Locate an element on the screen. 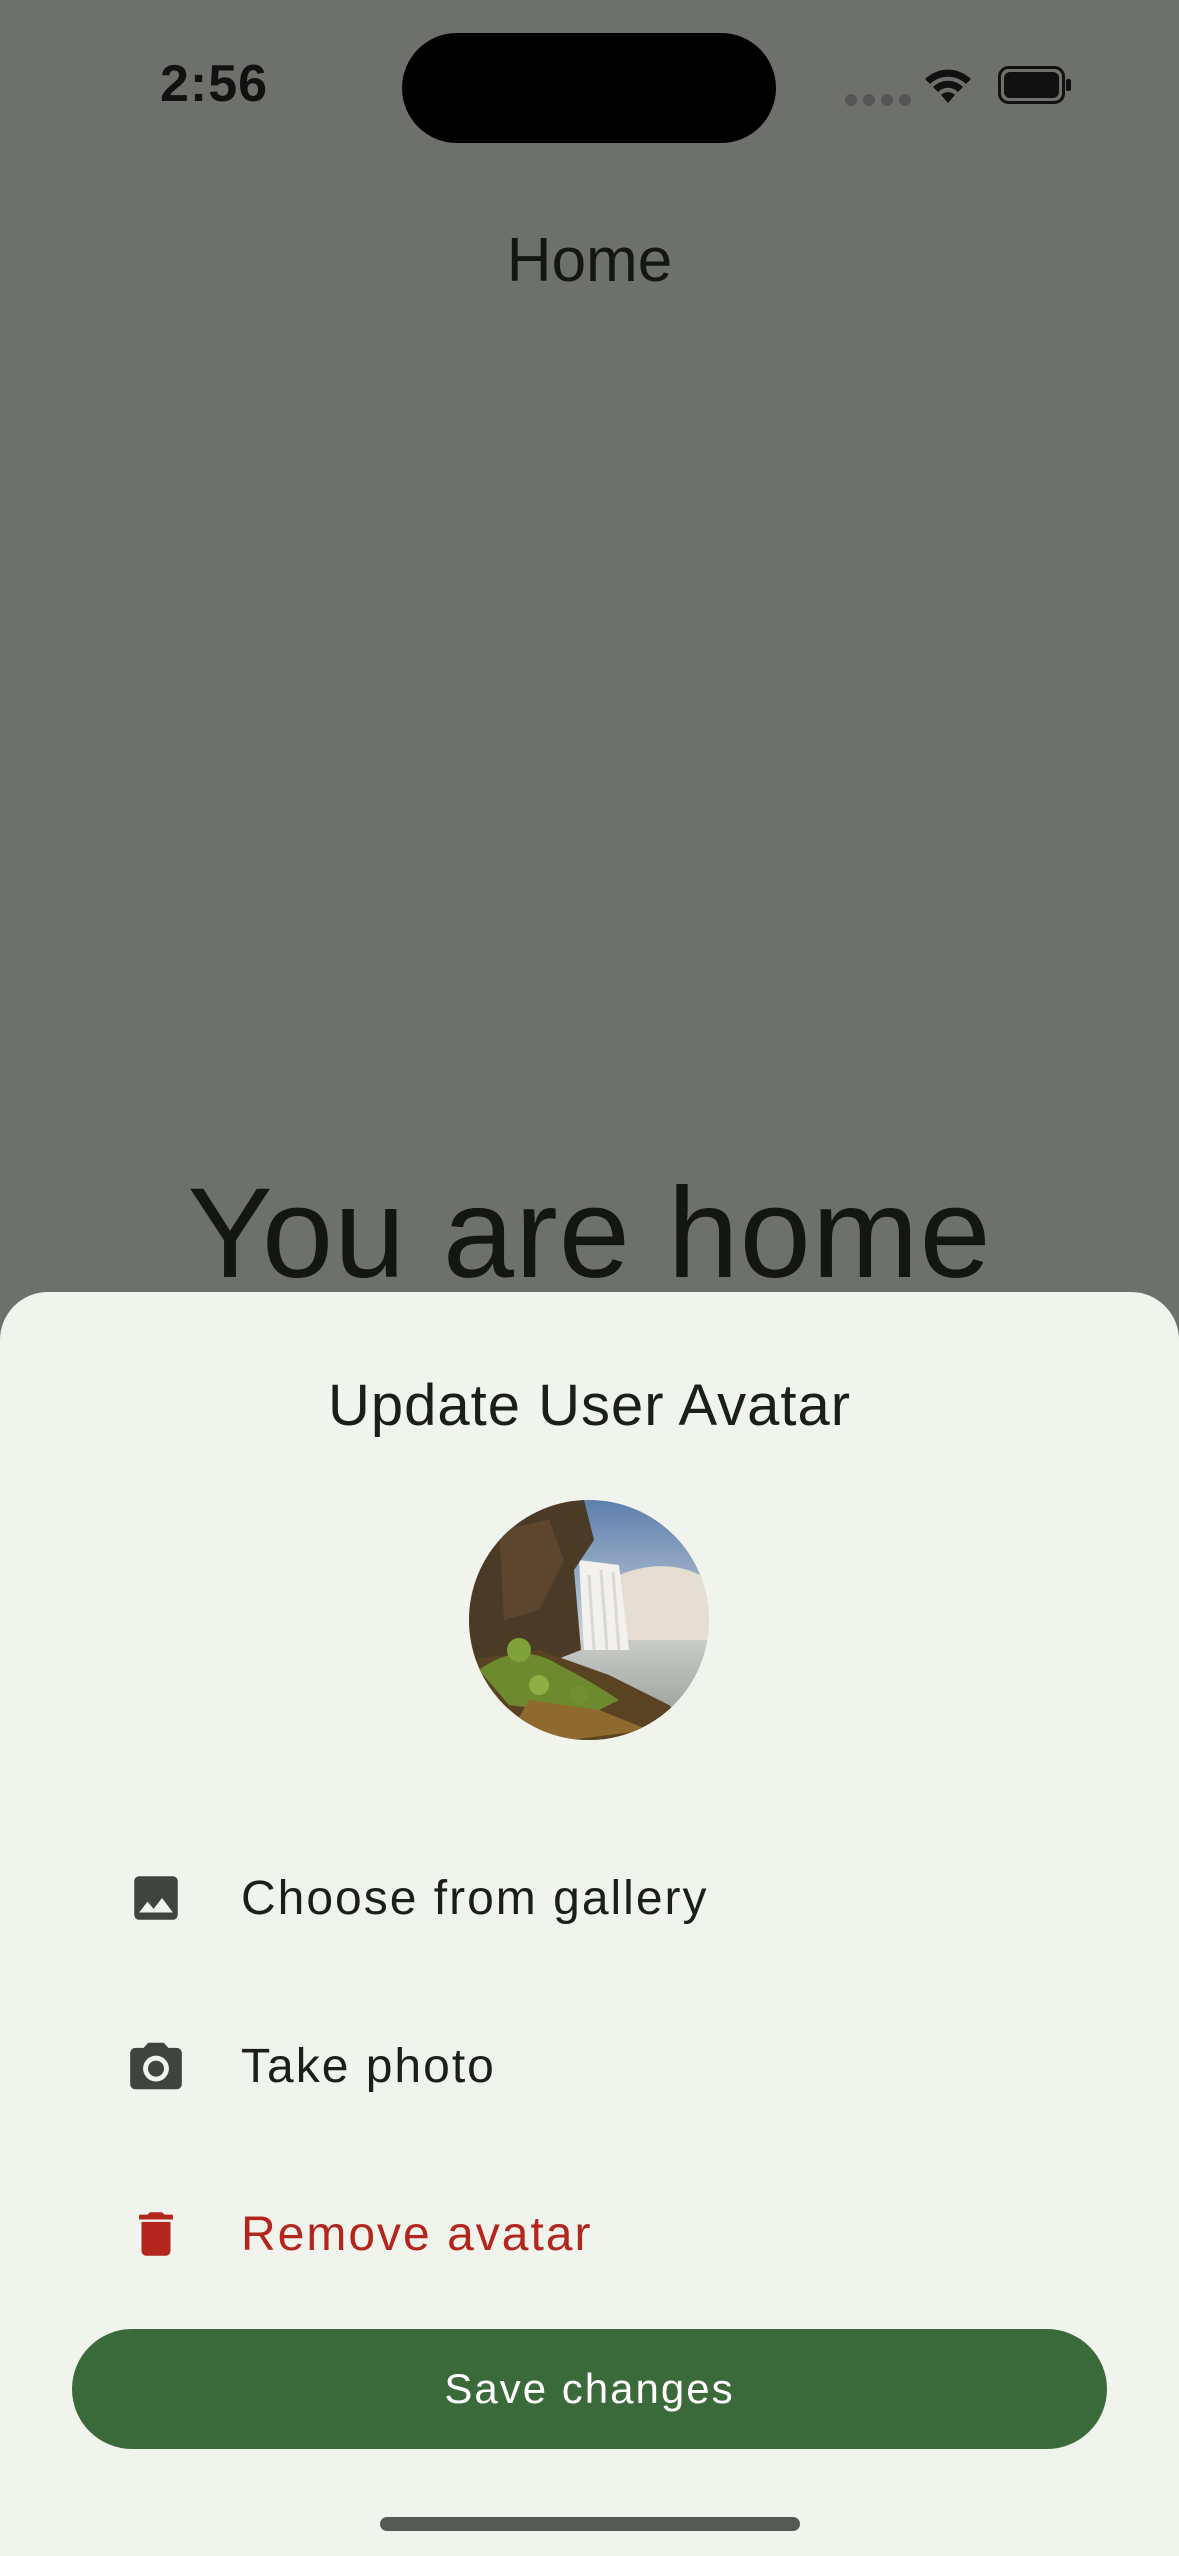 The height and width of the screenshot is (2556, 1179). user-avatar is located at coordinates (589, 1620).